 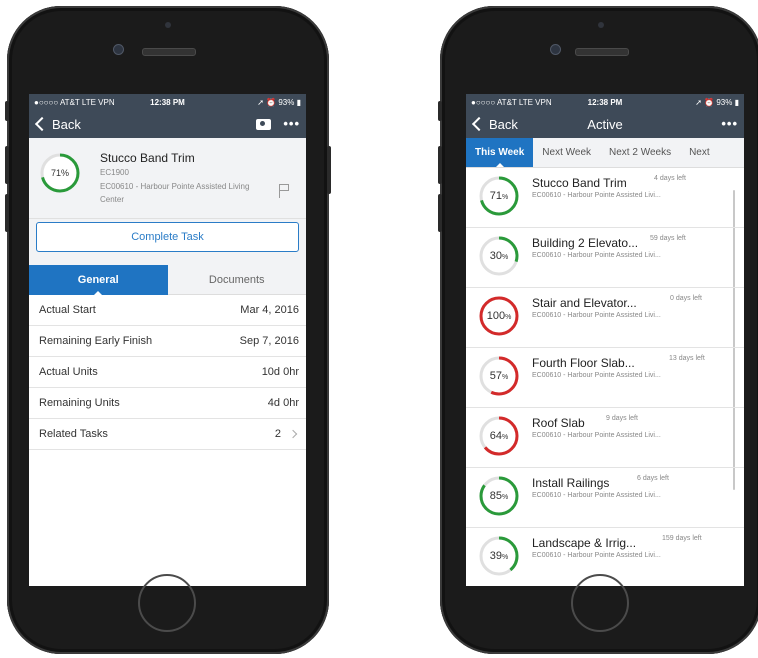 I want to click on progress-ring: 85%, so click(x=499, y=496).